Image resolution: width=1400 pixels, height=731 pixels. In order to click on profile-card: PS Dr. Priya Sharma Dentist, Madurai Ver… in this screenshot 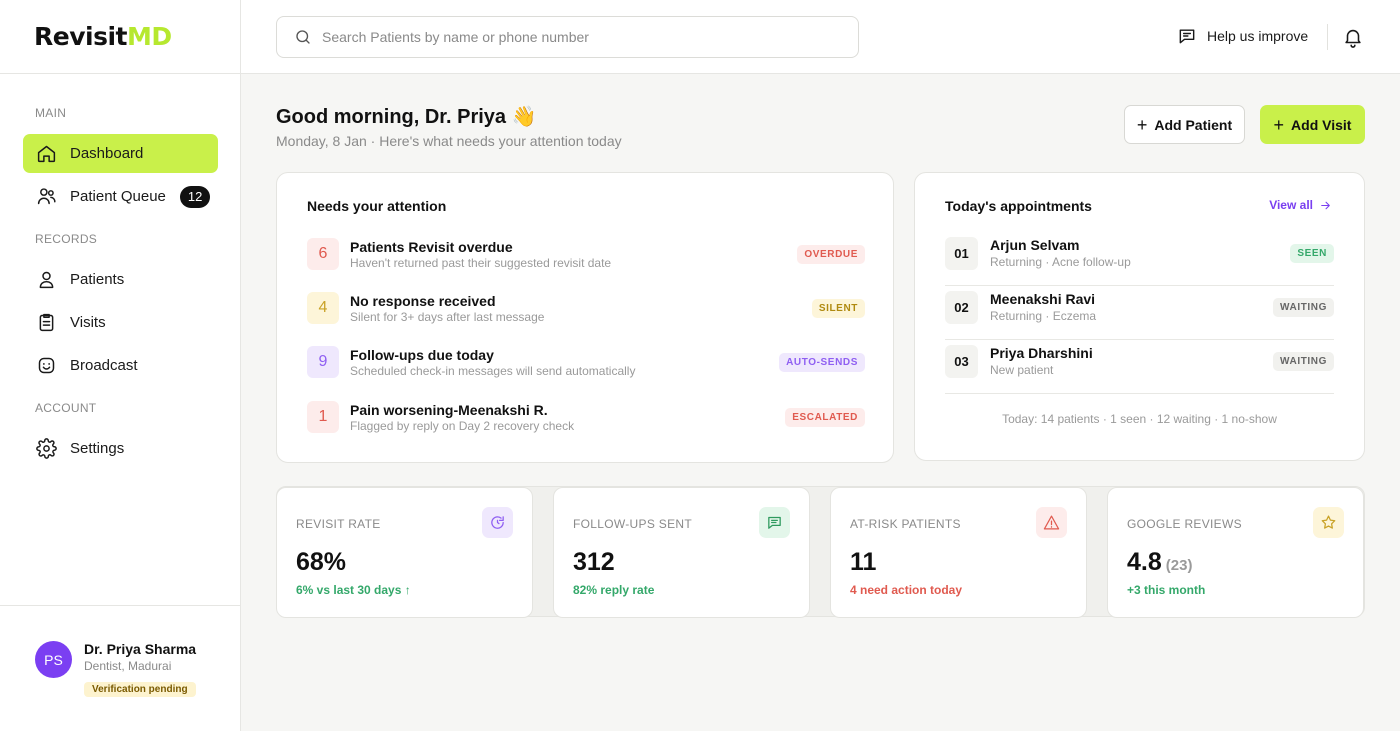, I will do `click(120, 668)`.